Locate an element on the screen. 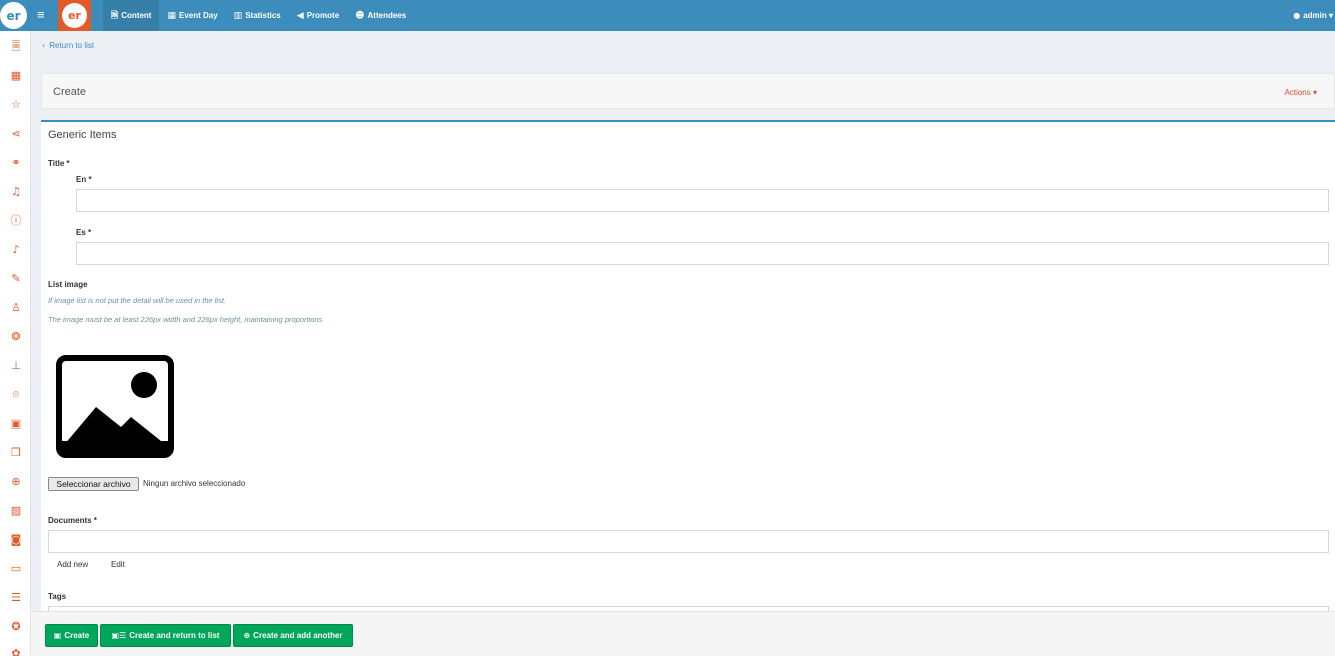  create-and-add-another-button: ⊕ Create and add another is located at coordinates (293, 635).